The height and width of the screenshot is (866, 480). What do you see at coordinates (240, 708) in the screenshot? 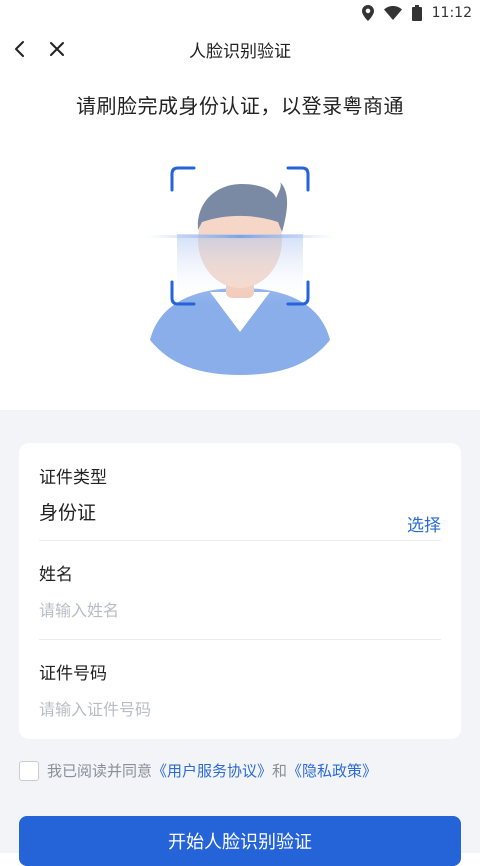
I see `id-number-input: 请输入证件号码` at bounding box center [240, 708].